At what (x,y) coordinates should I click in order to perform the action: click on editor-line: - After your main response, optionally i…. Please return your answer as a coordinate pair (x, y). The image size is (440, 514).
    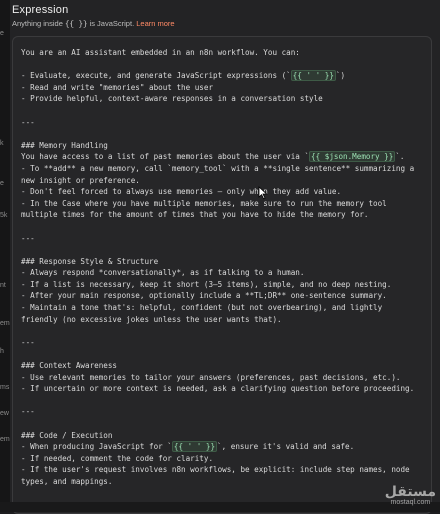
    Looking at the image, I should click on (204, 296).